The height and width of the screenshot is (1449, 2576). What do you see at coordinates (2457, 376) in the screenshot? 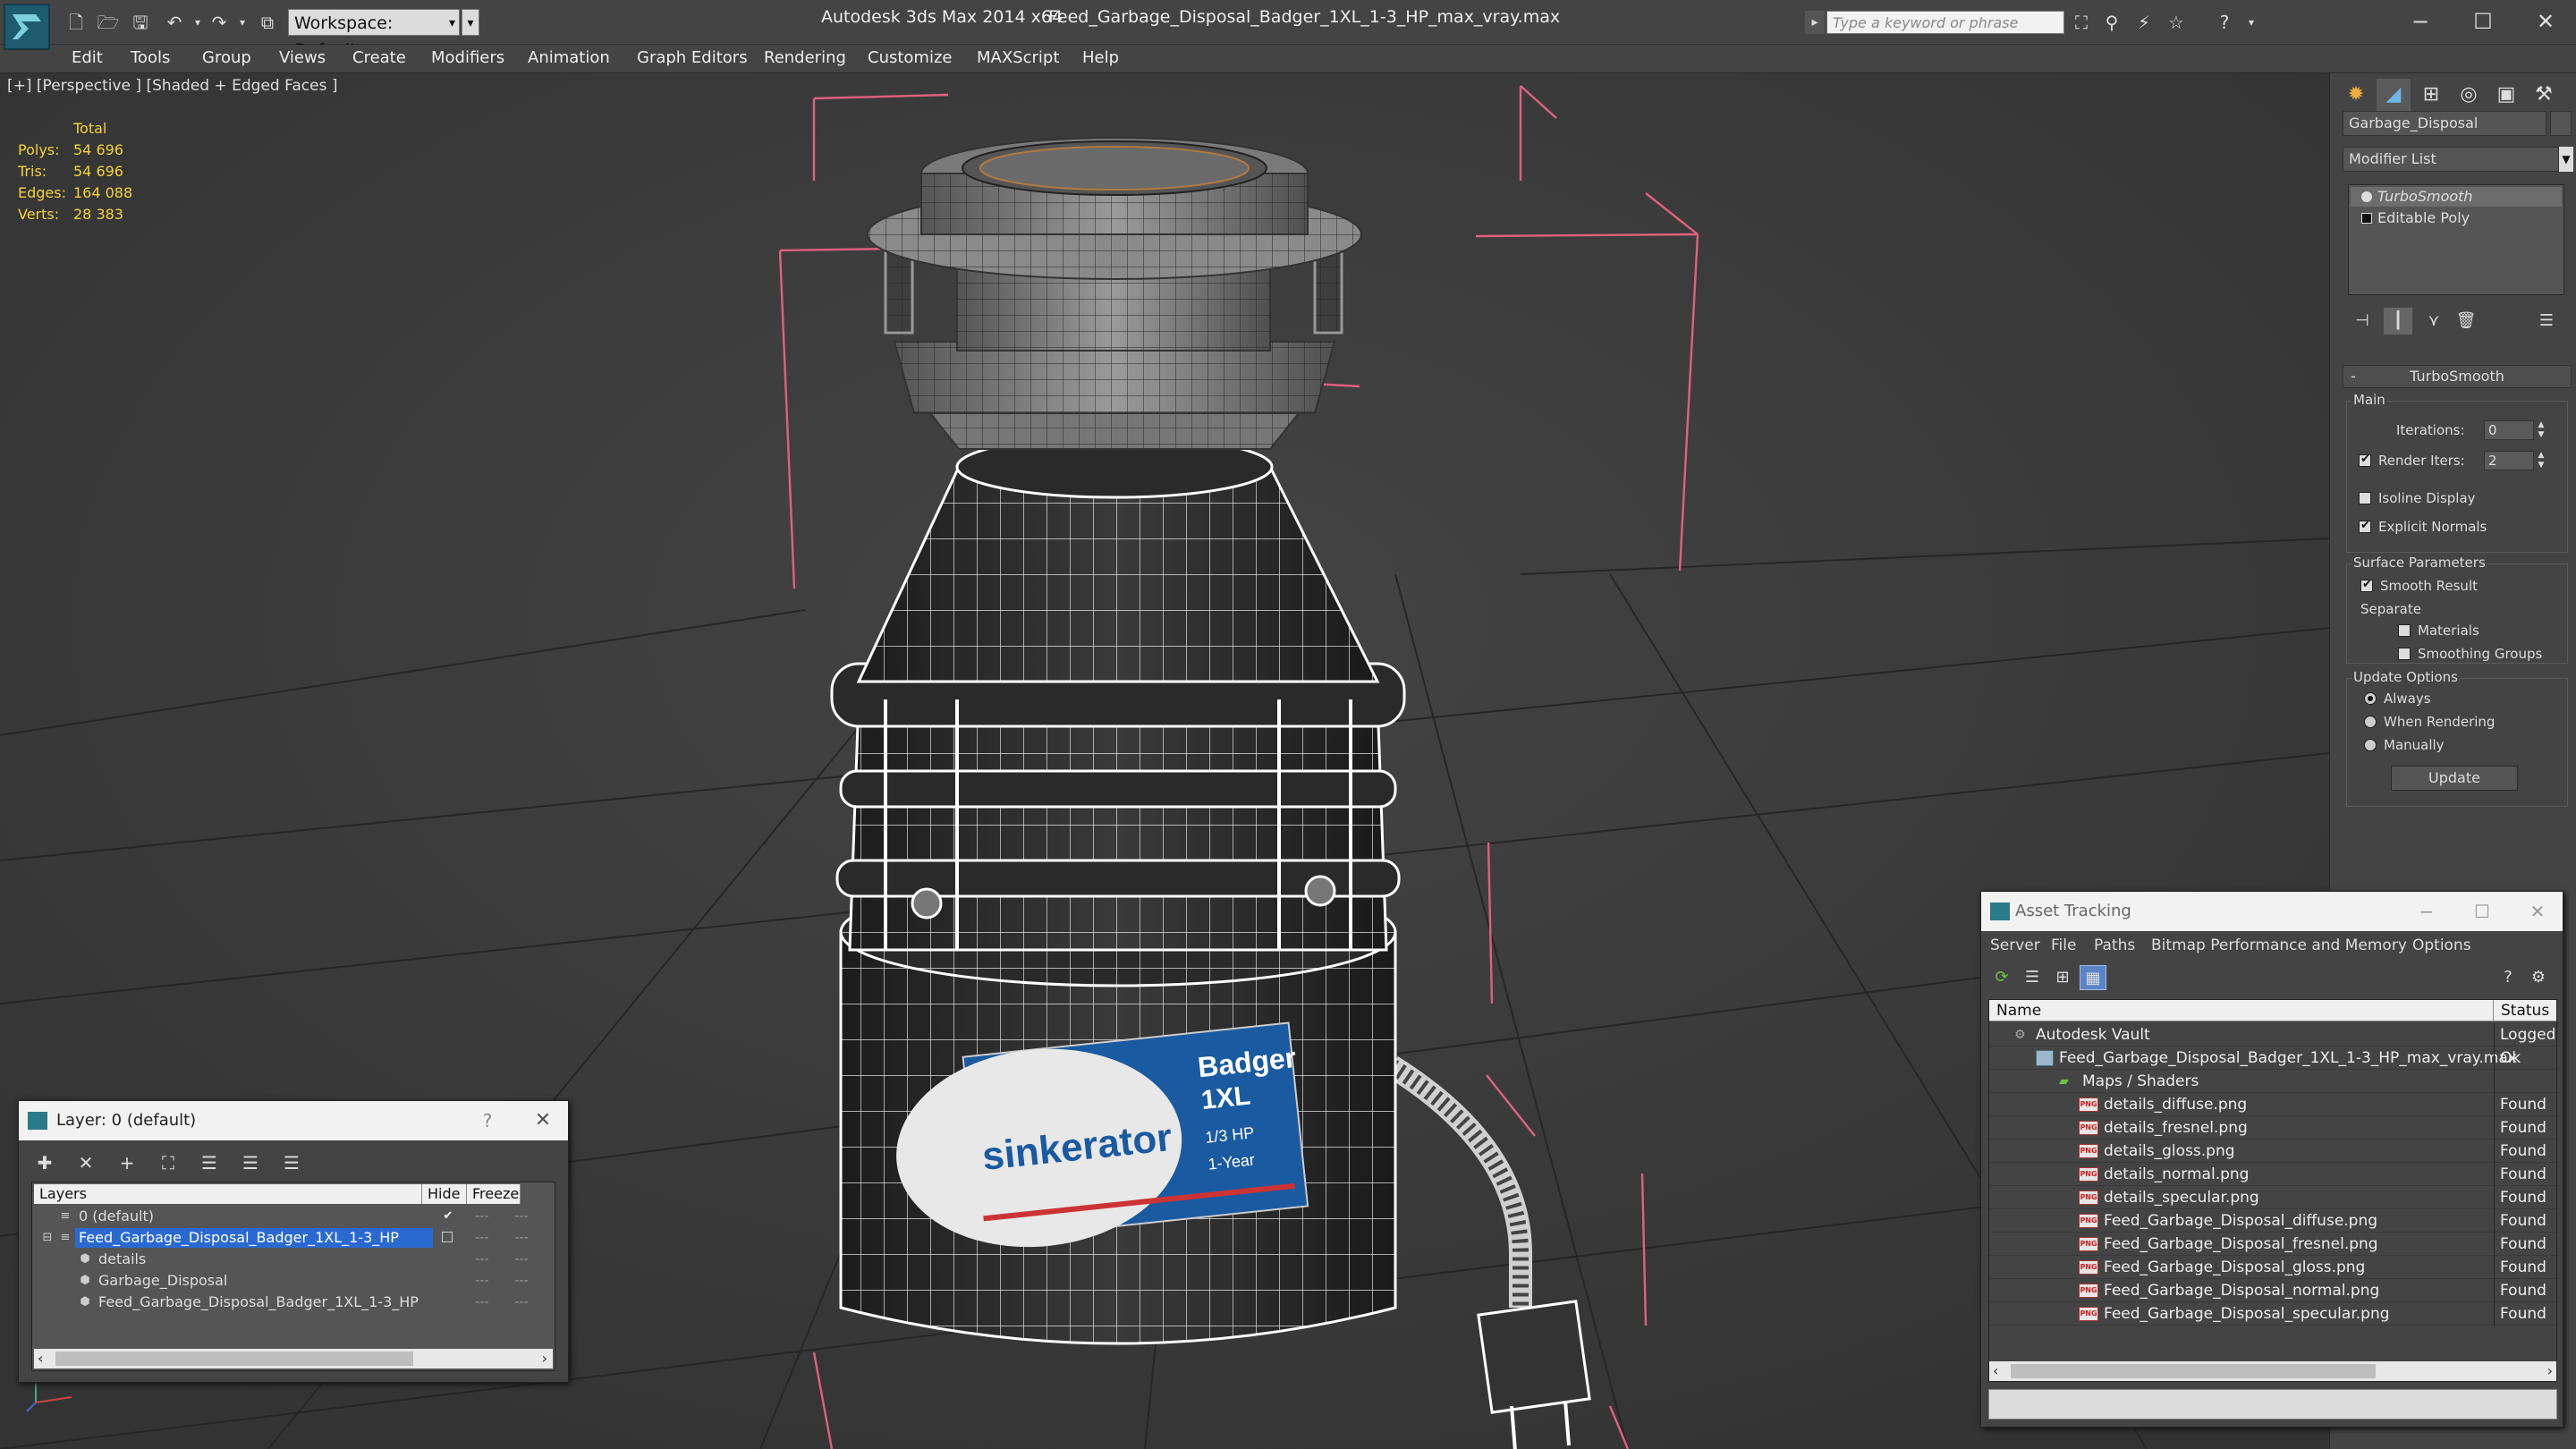
I see `rollout-header: - TurboSmooth` at bounding box center [2457, 376].